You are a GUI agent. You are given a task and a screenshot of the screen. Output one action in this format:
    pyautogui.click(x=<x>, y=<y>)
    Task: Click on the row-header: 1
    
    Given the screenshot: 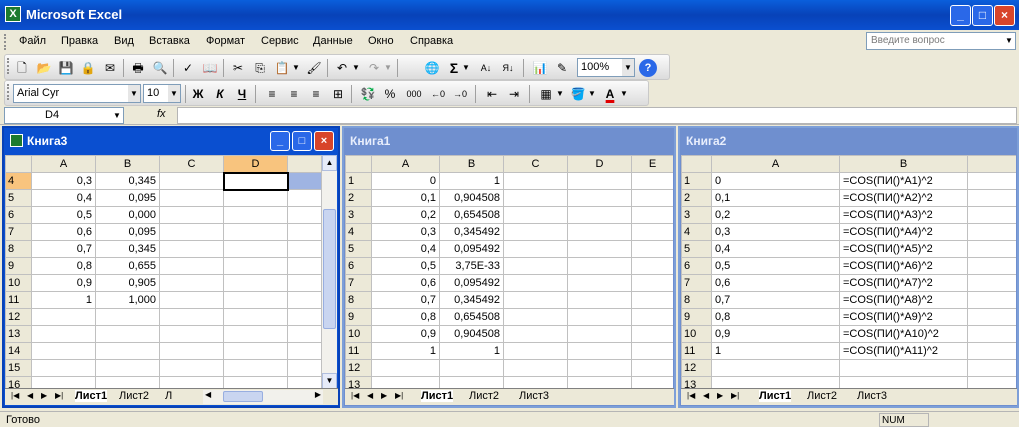 What is the action you would take?
    pyautogui.click(x=358, y=181)
    